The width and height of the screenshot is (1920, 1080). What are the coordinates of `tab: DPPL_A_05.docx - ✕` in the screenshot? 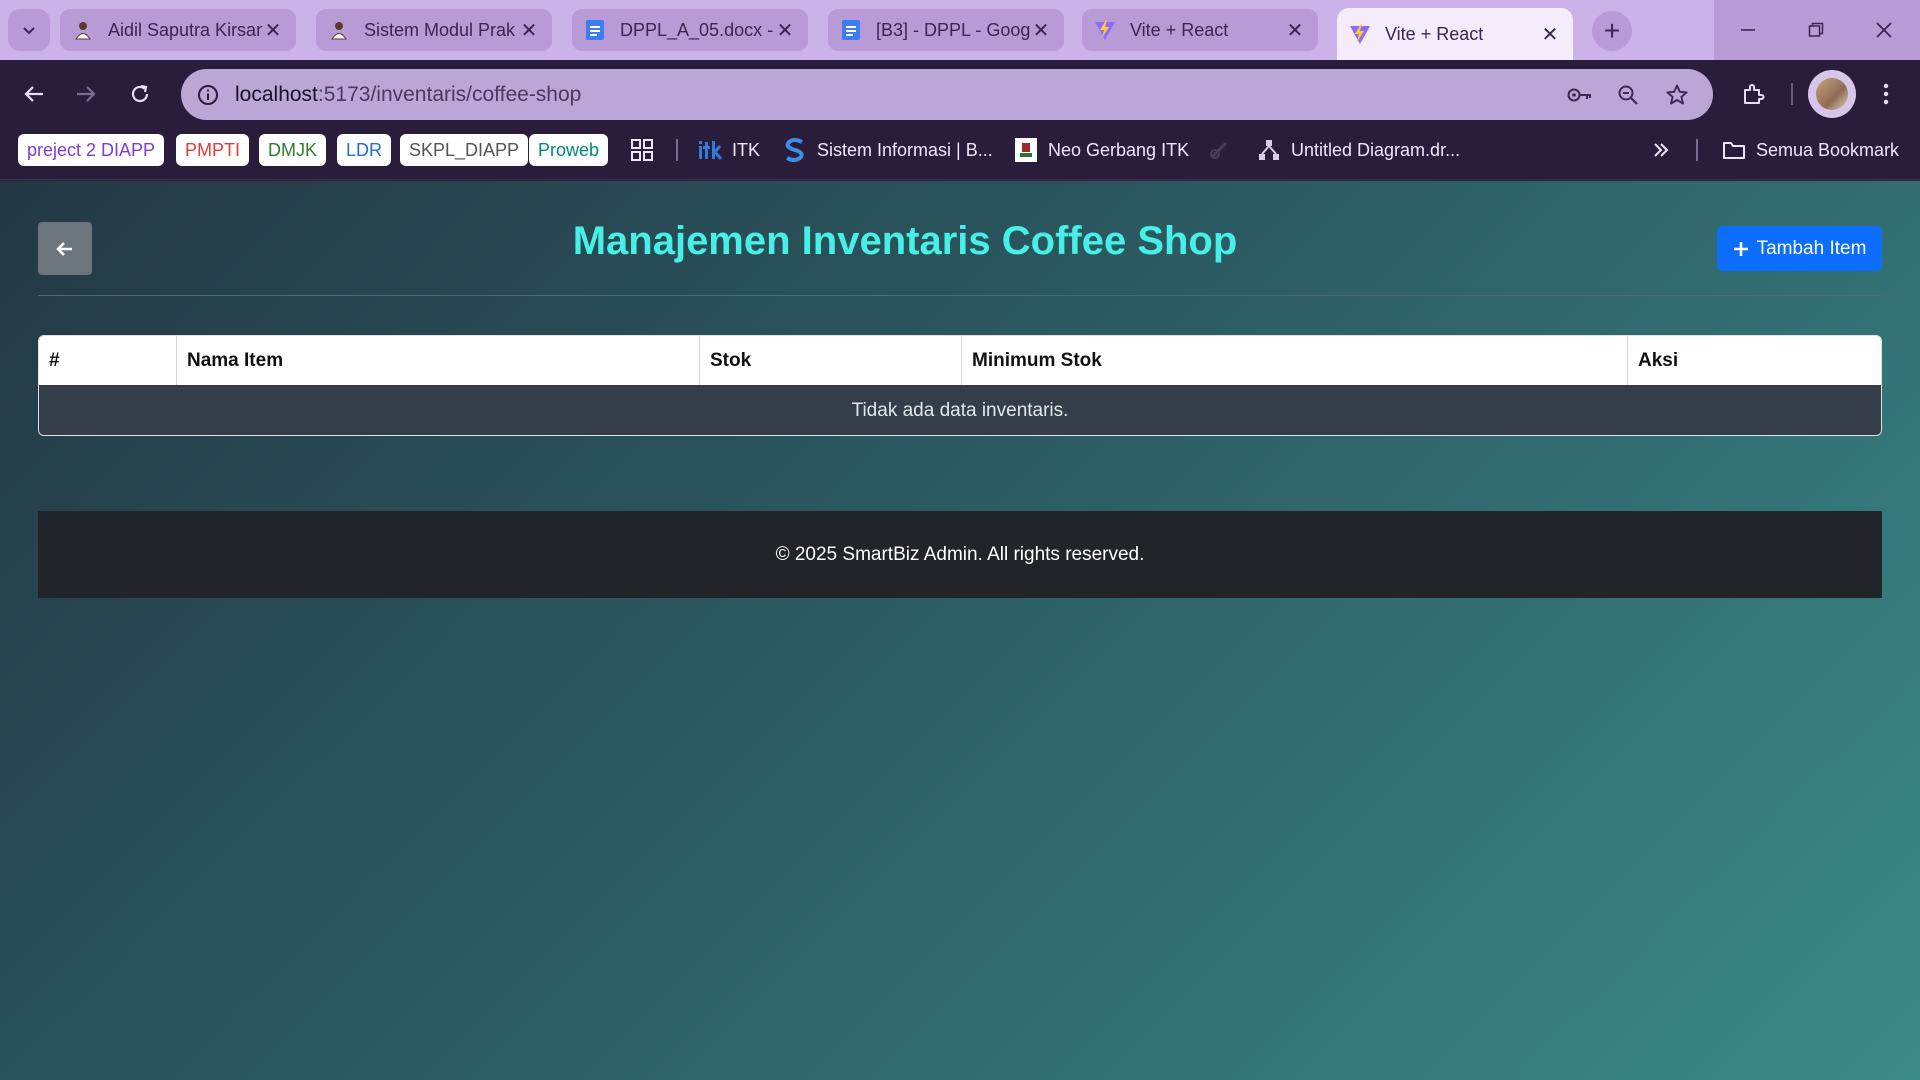 It's located at (690, 30).